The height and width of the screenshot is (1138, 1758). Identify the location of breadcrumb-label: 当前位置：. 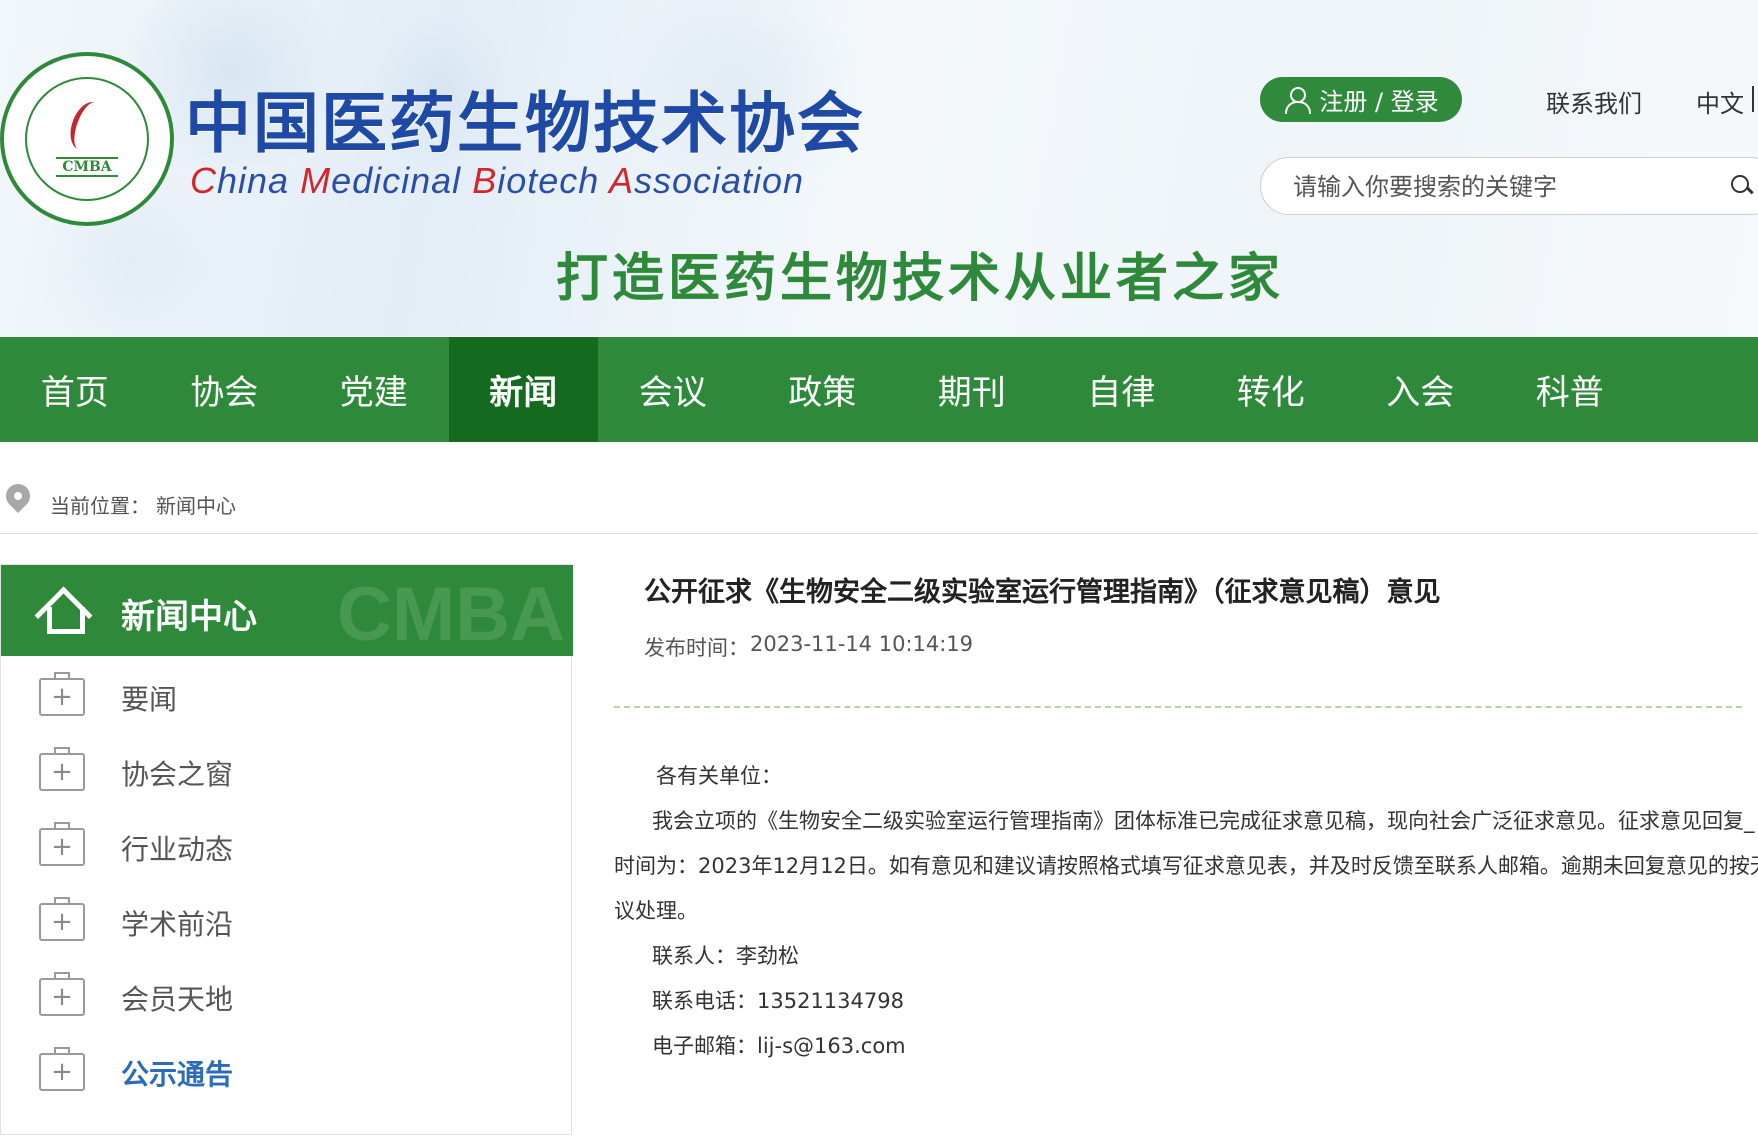
(100, 506).